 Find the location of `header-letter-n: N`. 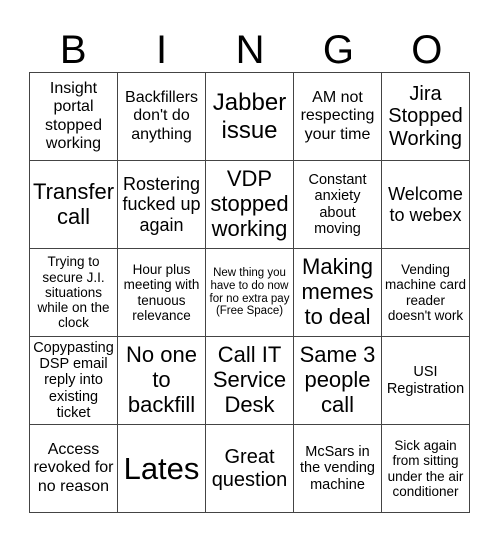

header-letter-n: N is located at coordinates (250, 50).